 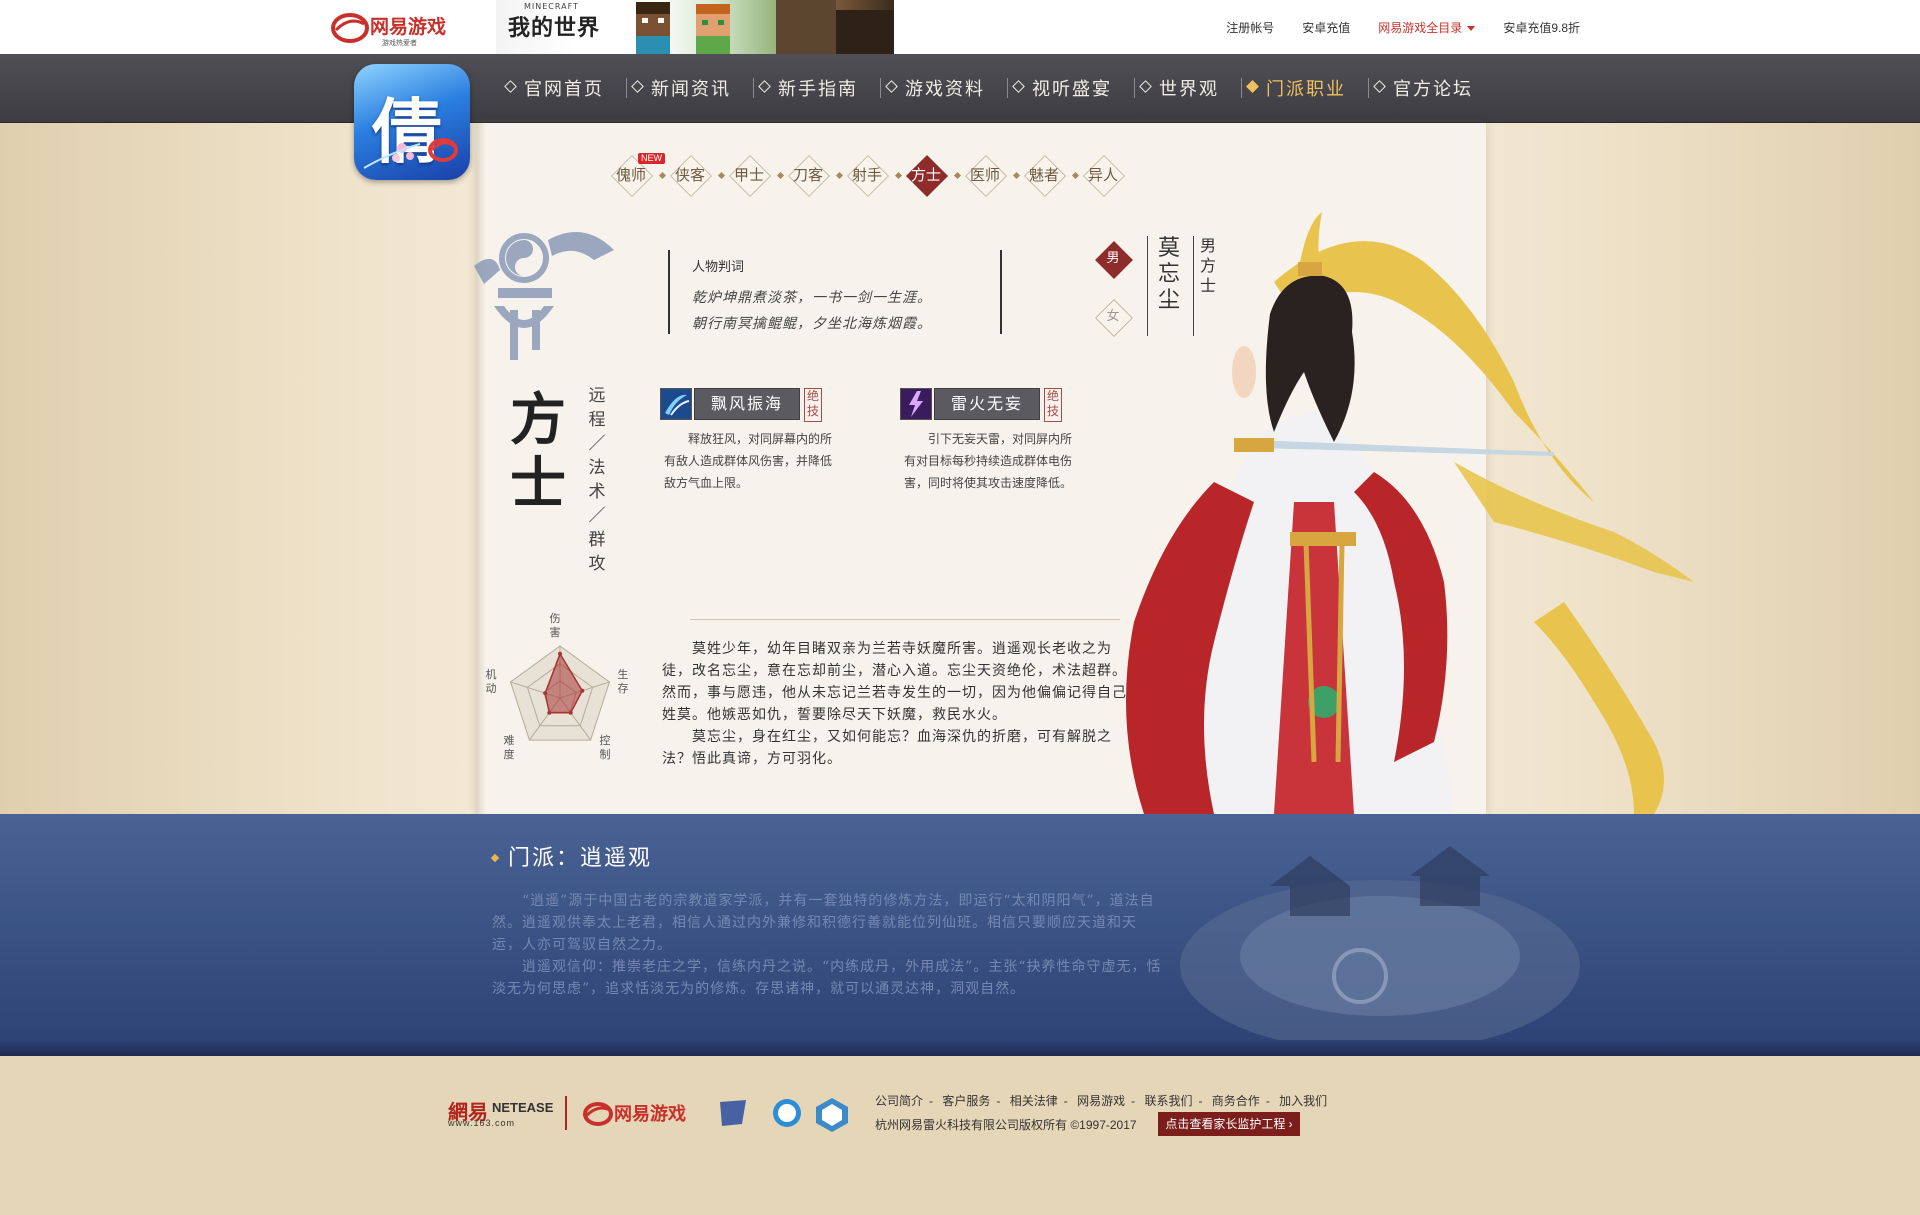 What do you see at coordinates (698, 176) in the screenshot?
I see `class-tab-knight: 侠客` at bounding box center [698, 176].